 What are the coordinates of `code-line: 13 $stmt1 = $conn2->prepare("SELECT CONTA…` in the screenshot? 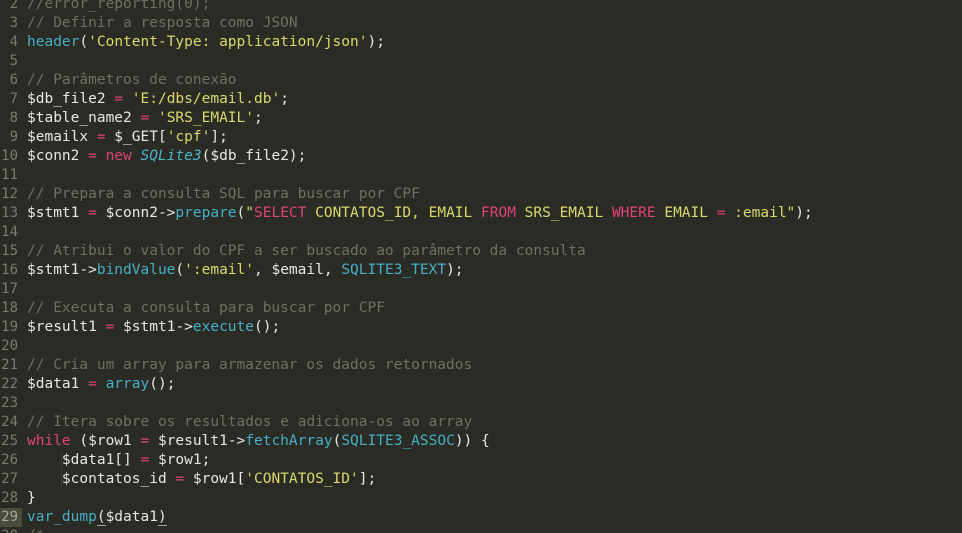 It's located at (481, 213).